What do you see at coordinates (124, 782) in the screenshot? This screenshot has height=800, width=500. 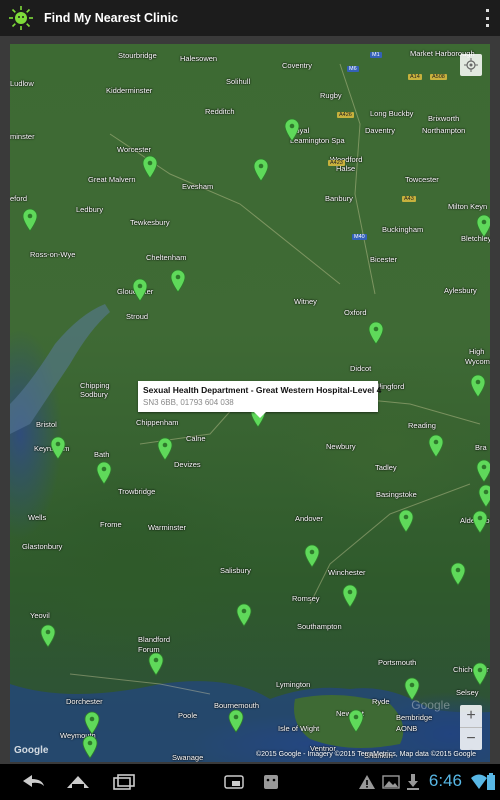 I see `recent-apps-icon` at bounding box center [124, 782].